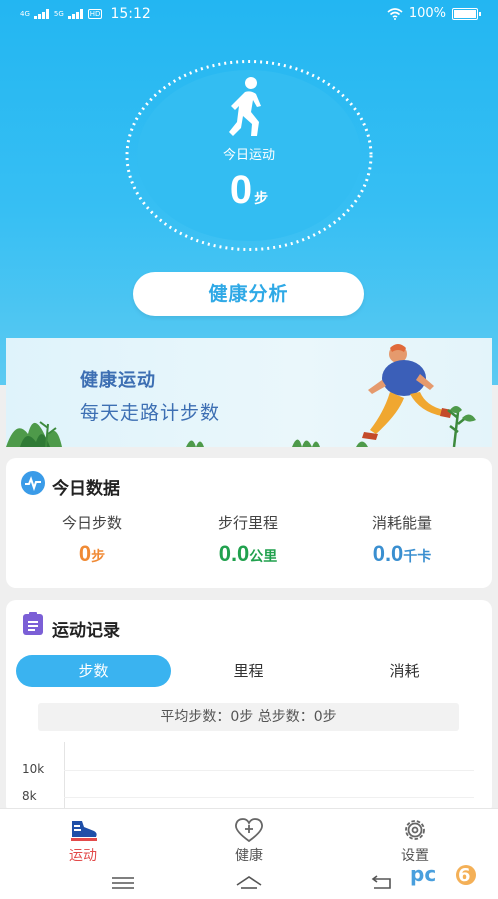  What do you see at coordinates (29, 796) in the screenshot?
I see `y-tick-label: 8k` at bounding box center [29, 796].